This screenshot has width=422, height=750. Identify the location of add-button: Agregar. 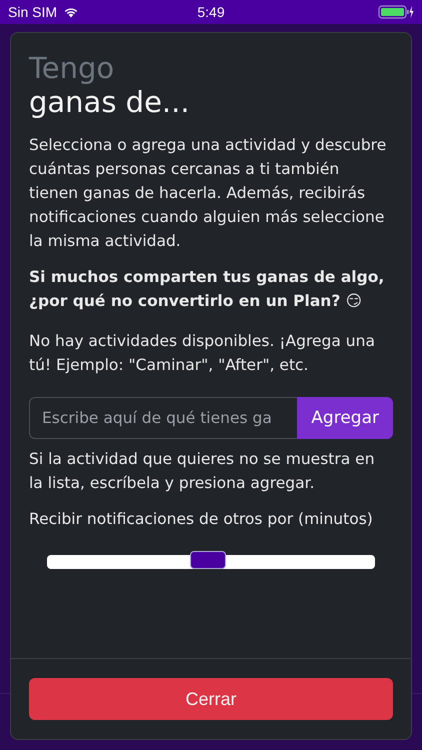
(345, 418).